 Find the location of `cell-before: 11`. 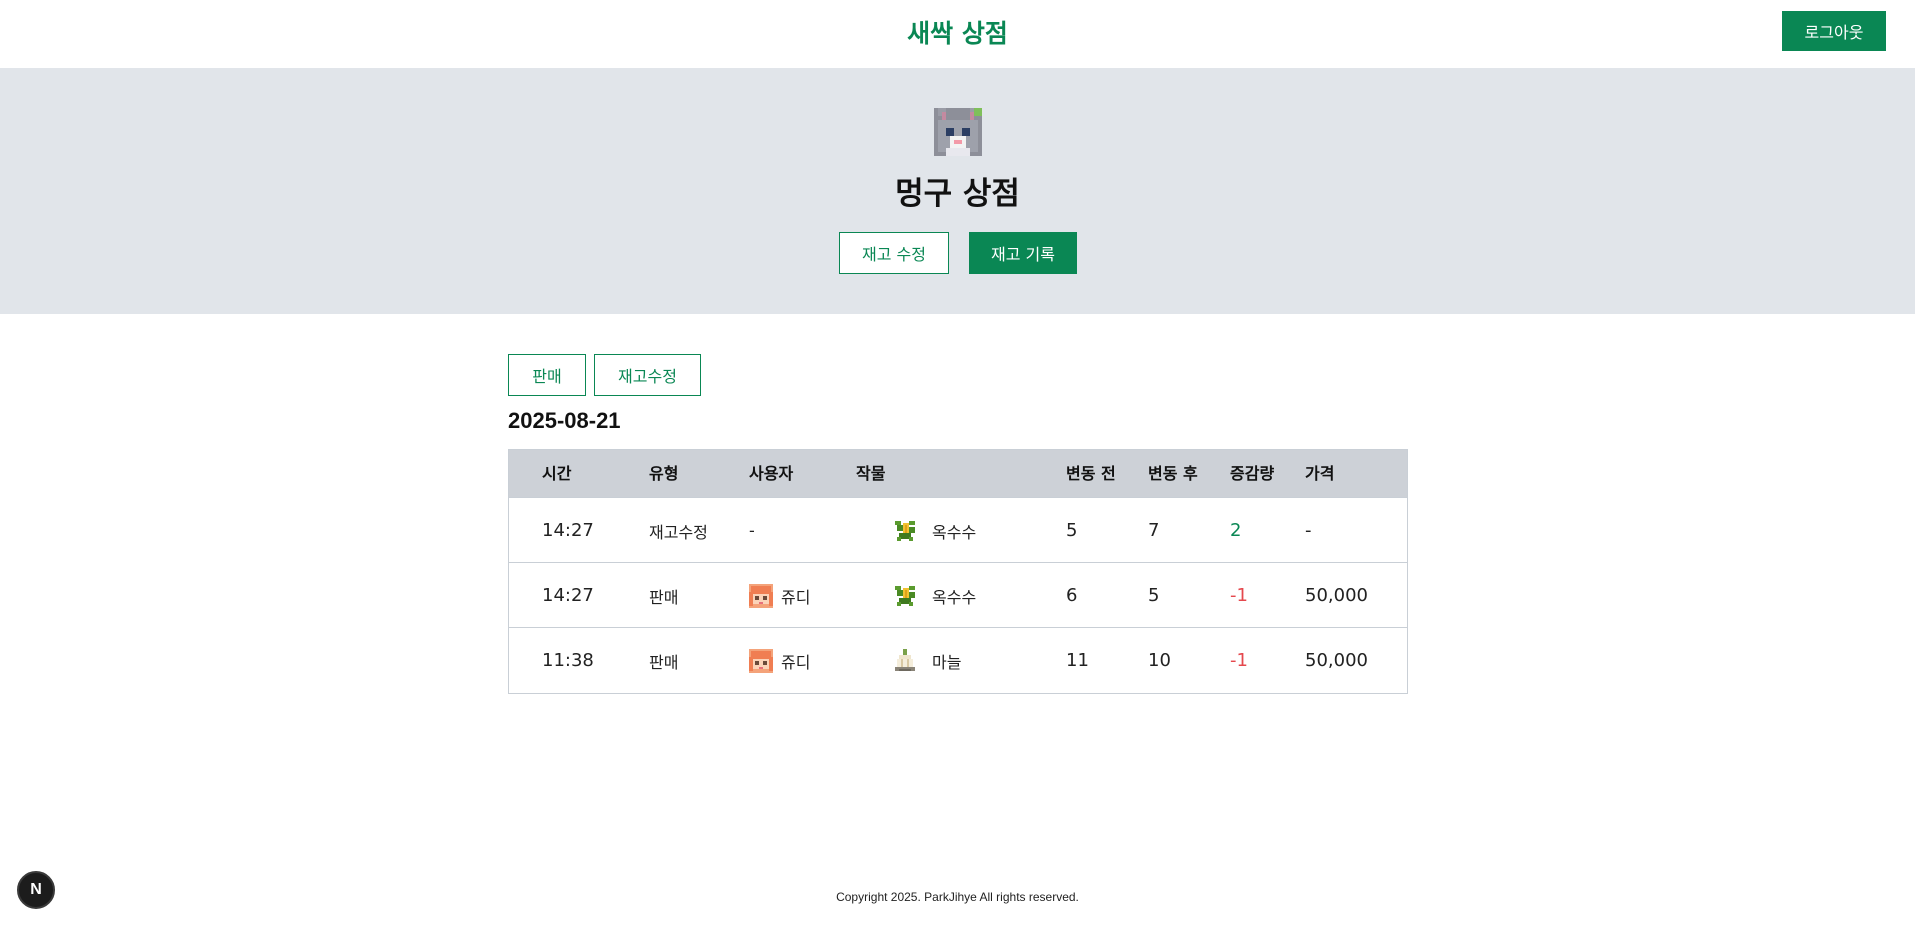

cell-before: 11 is located at coordinates (1077, 660).